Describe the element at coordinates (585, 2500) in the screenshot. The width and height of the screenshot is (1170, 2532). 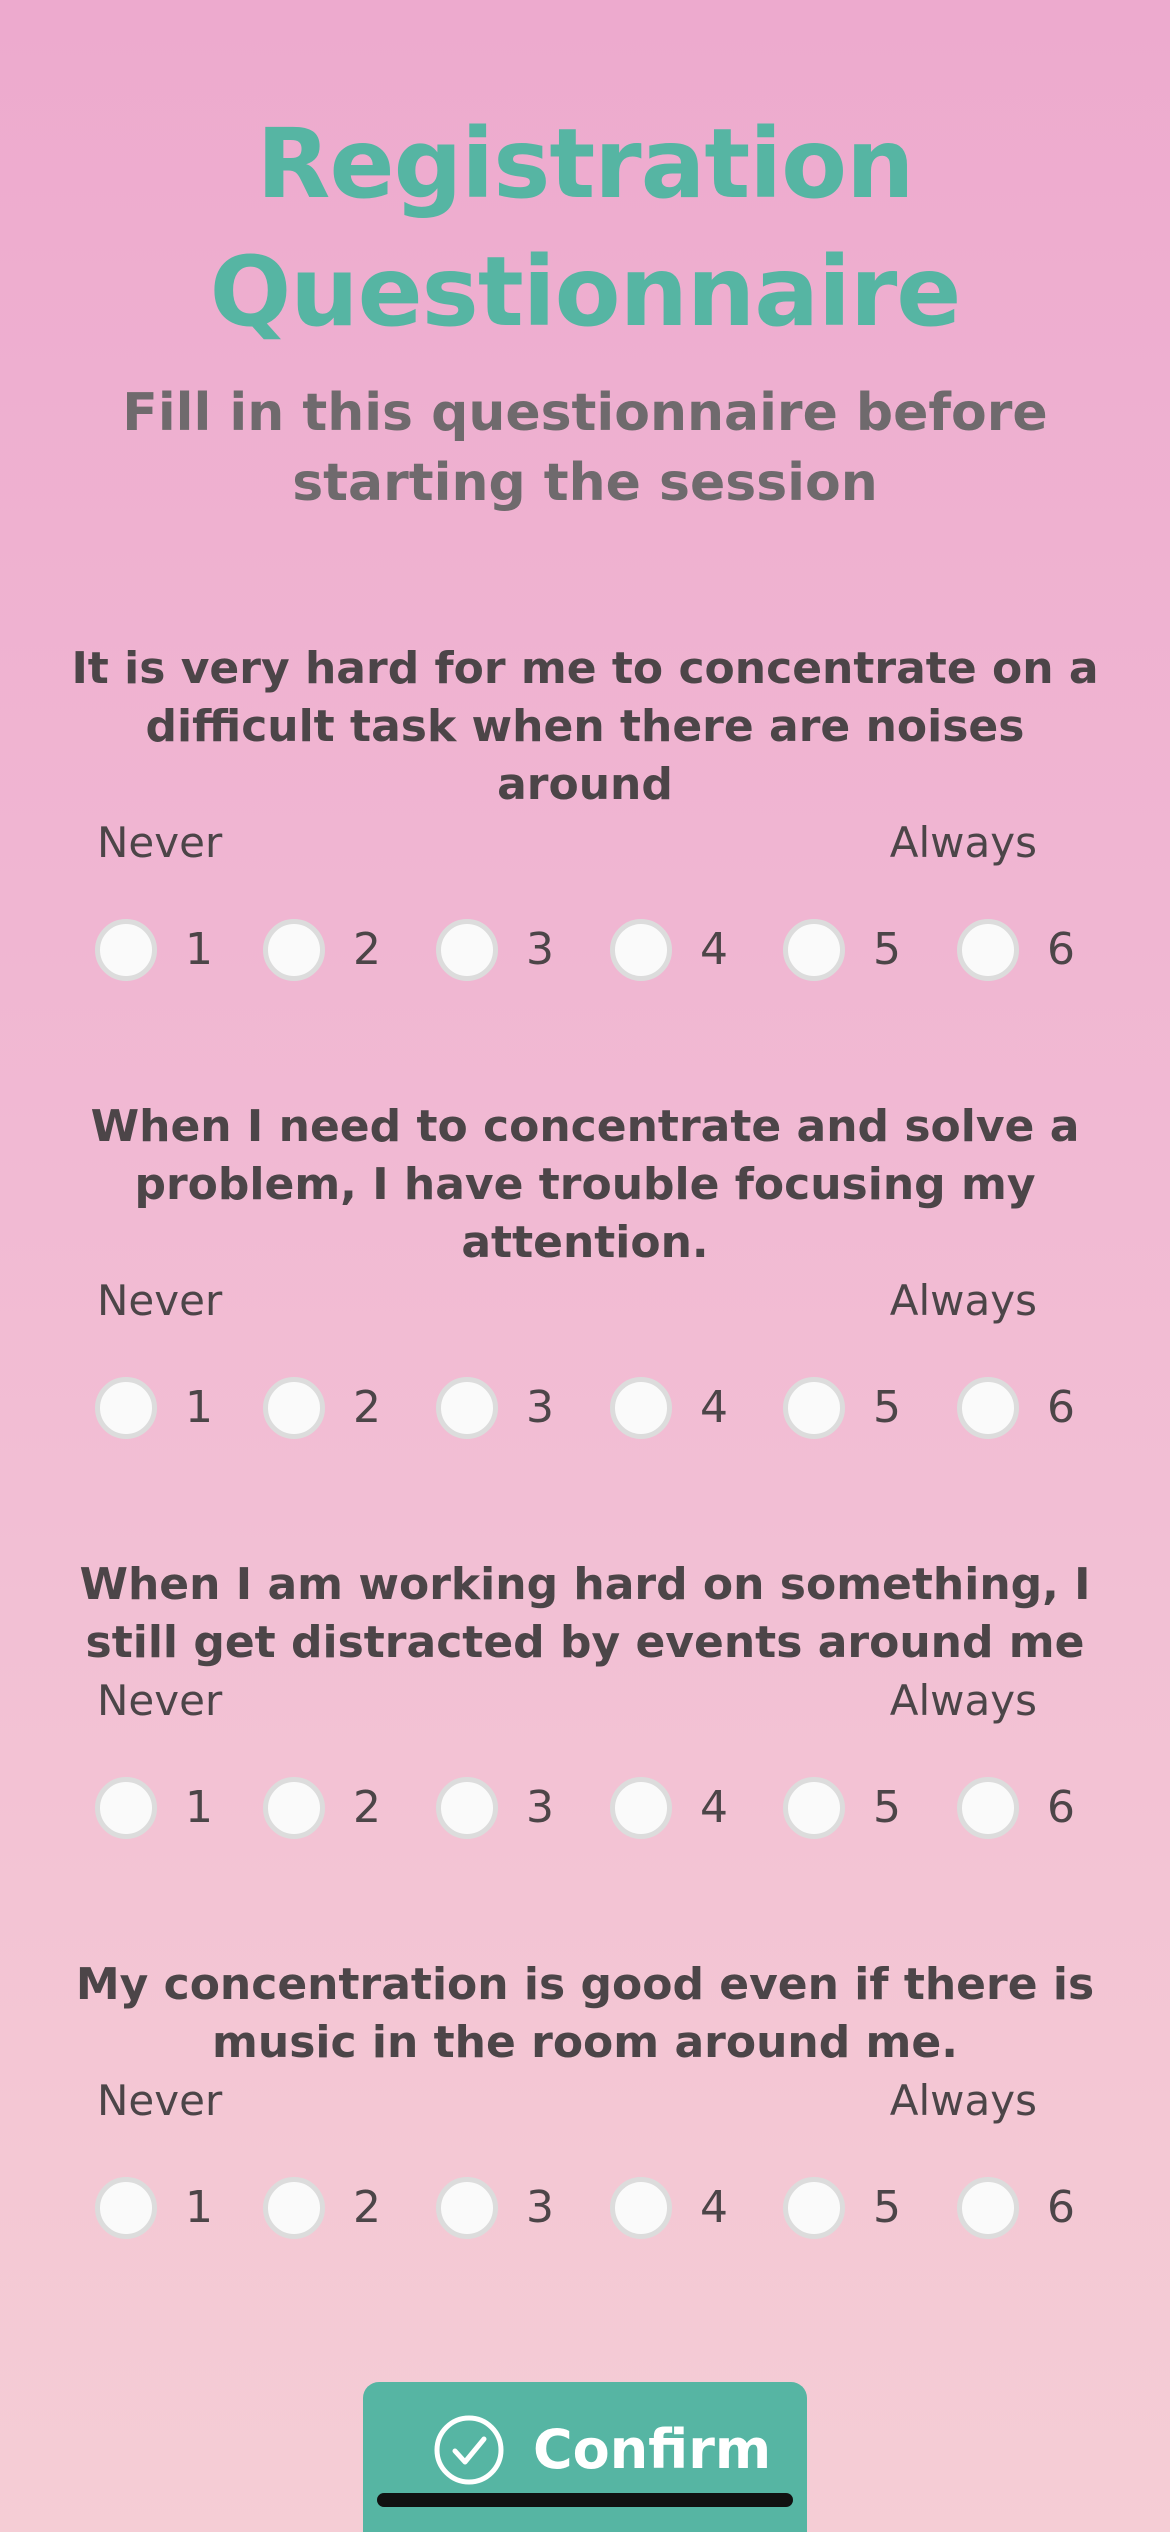
I see `home-indicator` at that location.